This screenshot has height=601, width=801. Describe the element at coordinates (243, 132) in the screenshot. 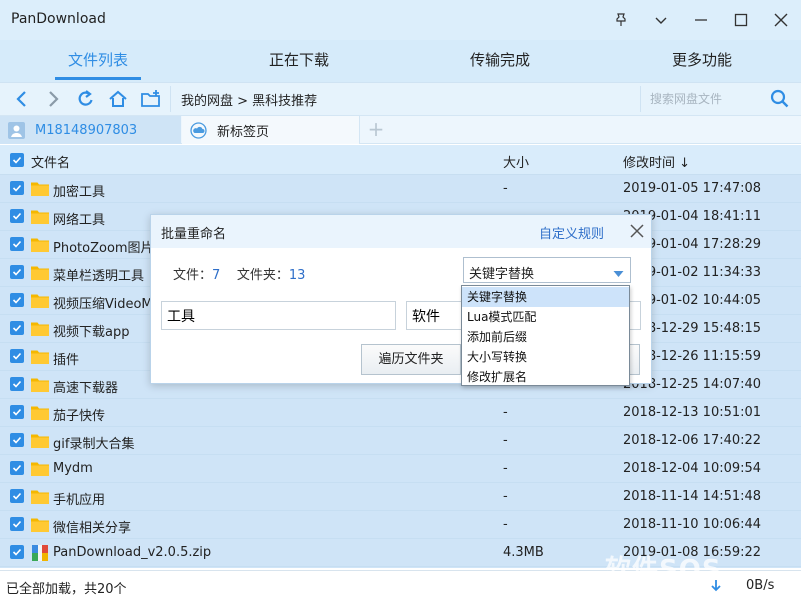

I see `new-tab-label: 新标签页` at that location.